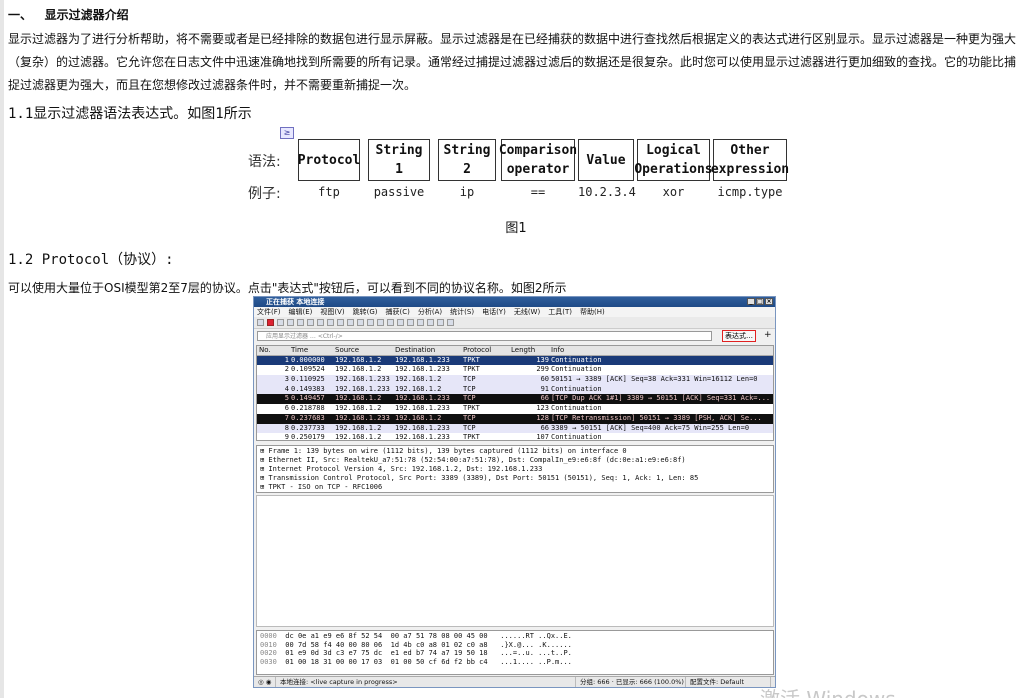 The height and width of the screenshot is (698, 1027). Describe the element at coordinates (295, 302) in the screenshot. I see `window-title: 正在捕获 本地连接` at that location.